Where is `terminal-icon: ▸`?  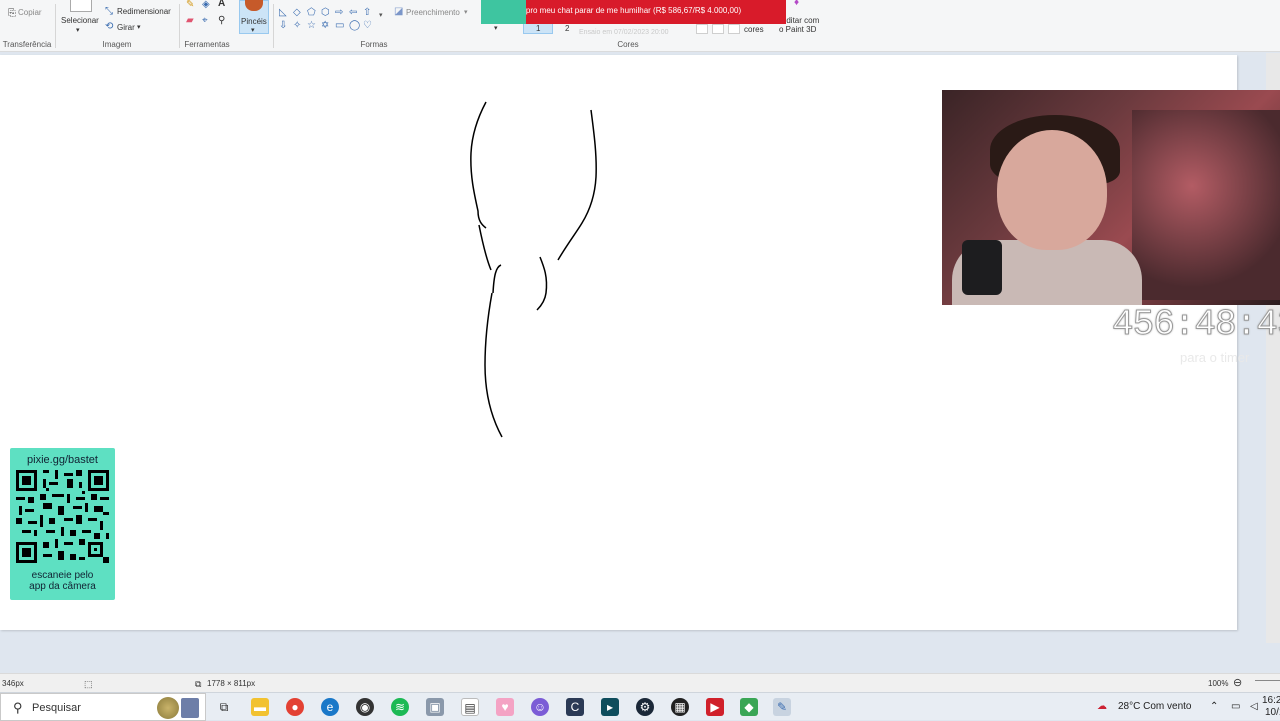 terminal-icon: ▸ is located at coordinates (610, 707).